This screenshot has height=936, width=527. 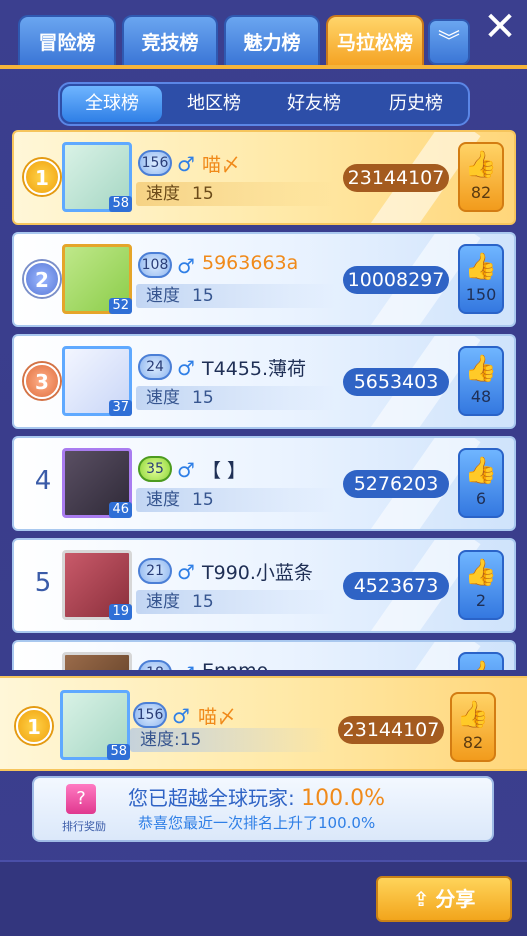 What do you see at coordinates (81, 799) in the screenshot?
I see `gift-icon: ?` at bounding box center [81, 799].